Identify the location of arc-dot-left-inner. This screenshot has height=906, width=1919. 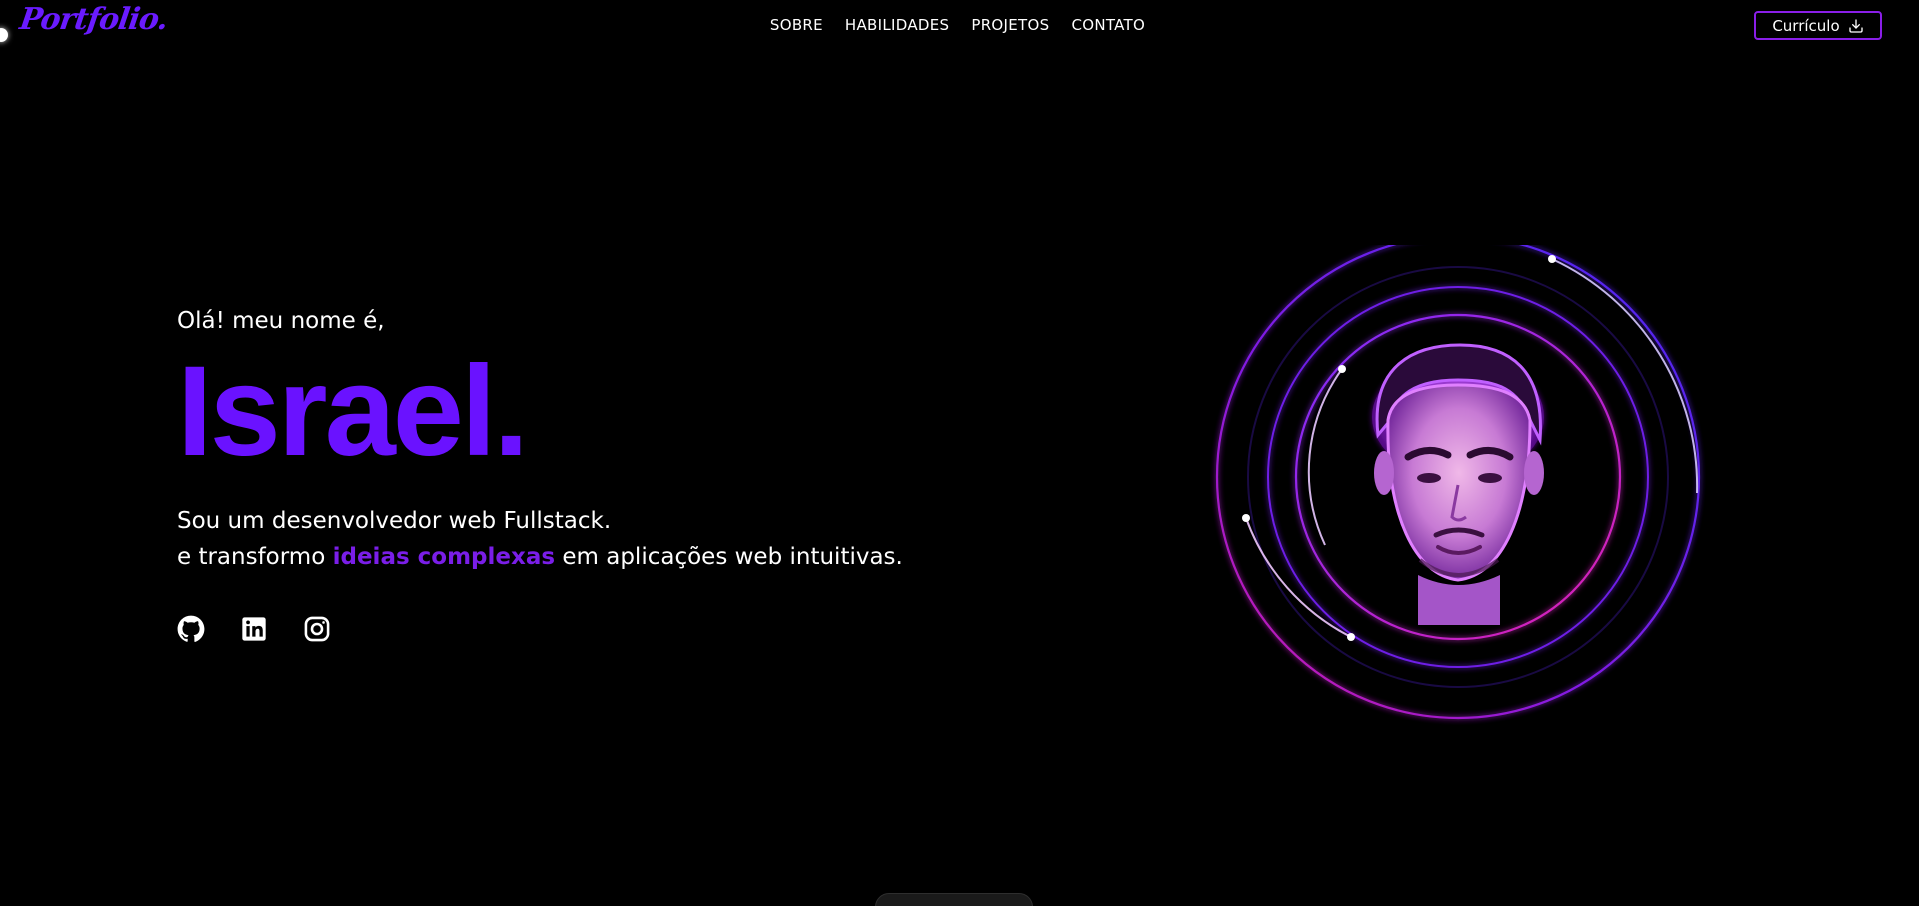
(1342, 369).